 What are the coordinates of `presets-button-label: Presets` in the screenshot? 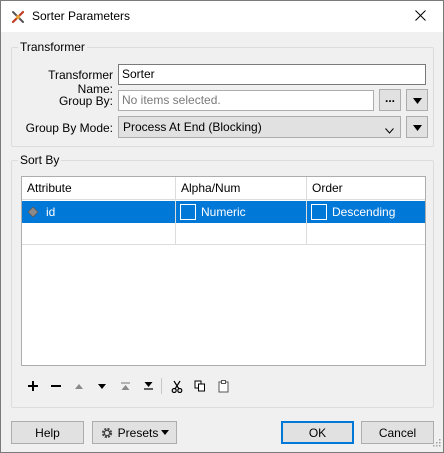 It's located at (138, 432).